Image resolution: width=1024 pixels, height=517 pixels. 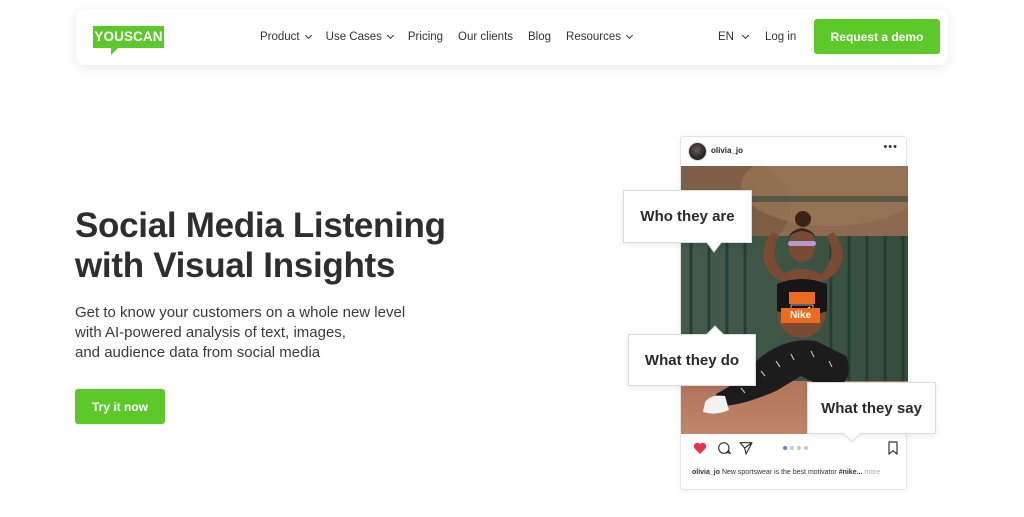 I want to click on share-icon, so click(x=746, y=448).